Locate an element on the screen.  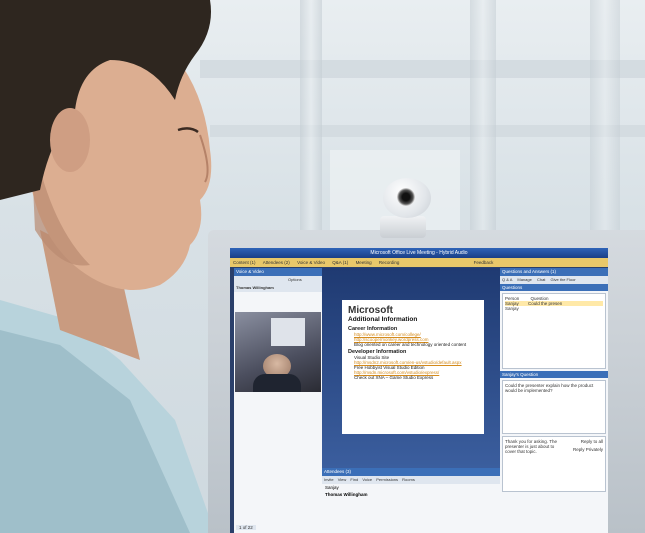
pane-header: Voice & Video is located at coordinates (278, 272).